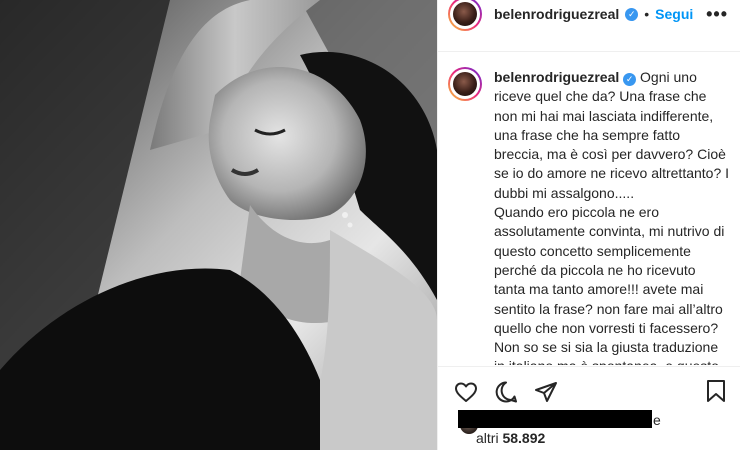  What do you see at coordinates (716, 391) in the screenshot?
I see `bookmark-icon` at bounding box center [716, 391].